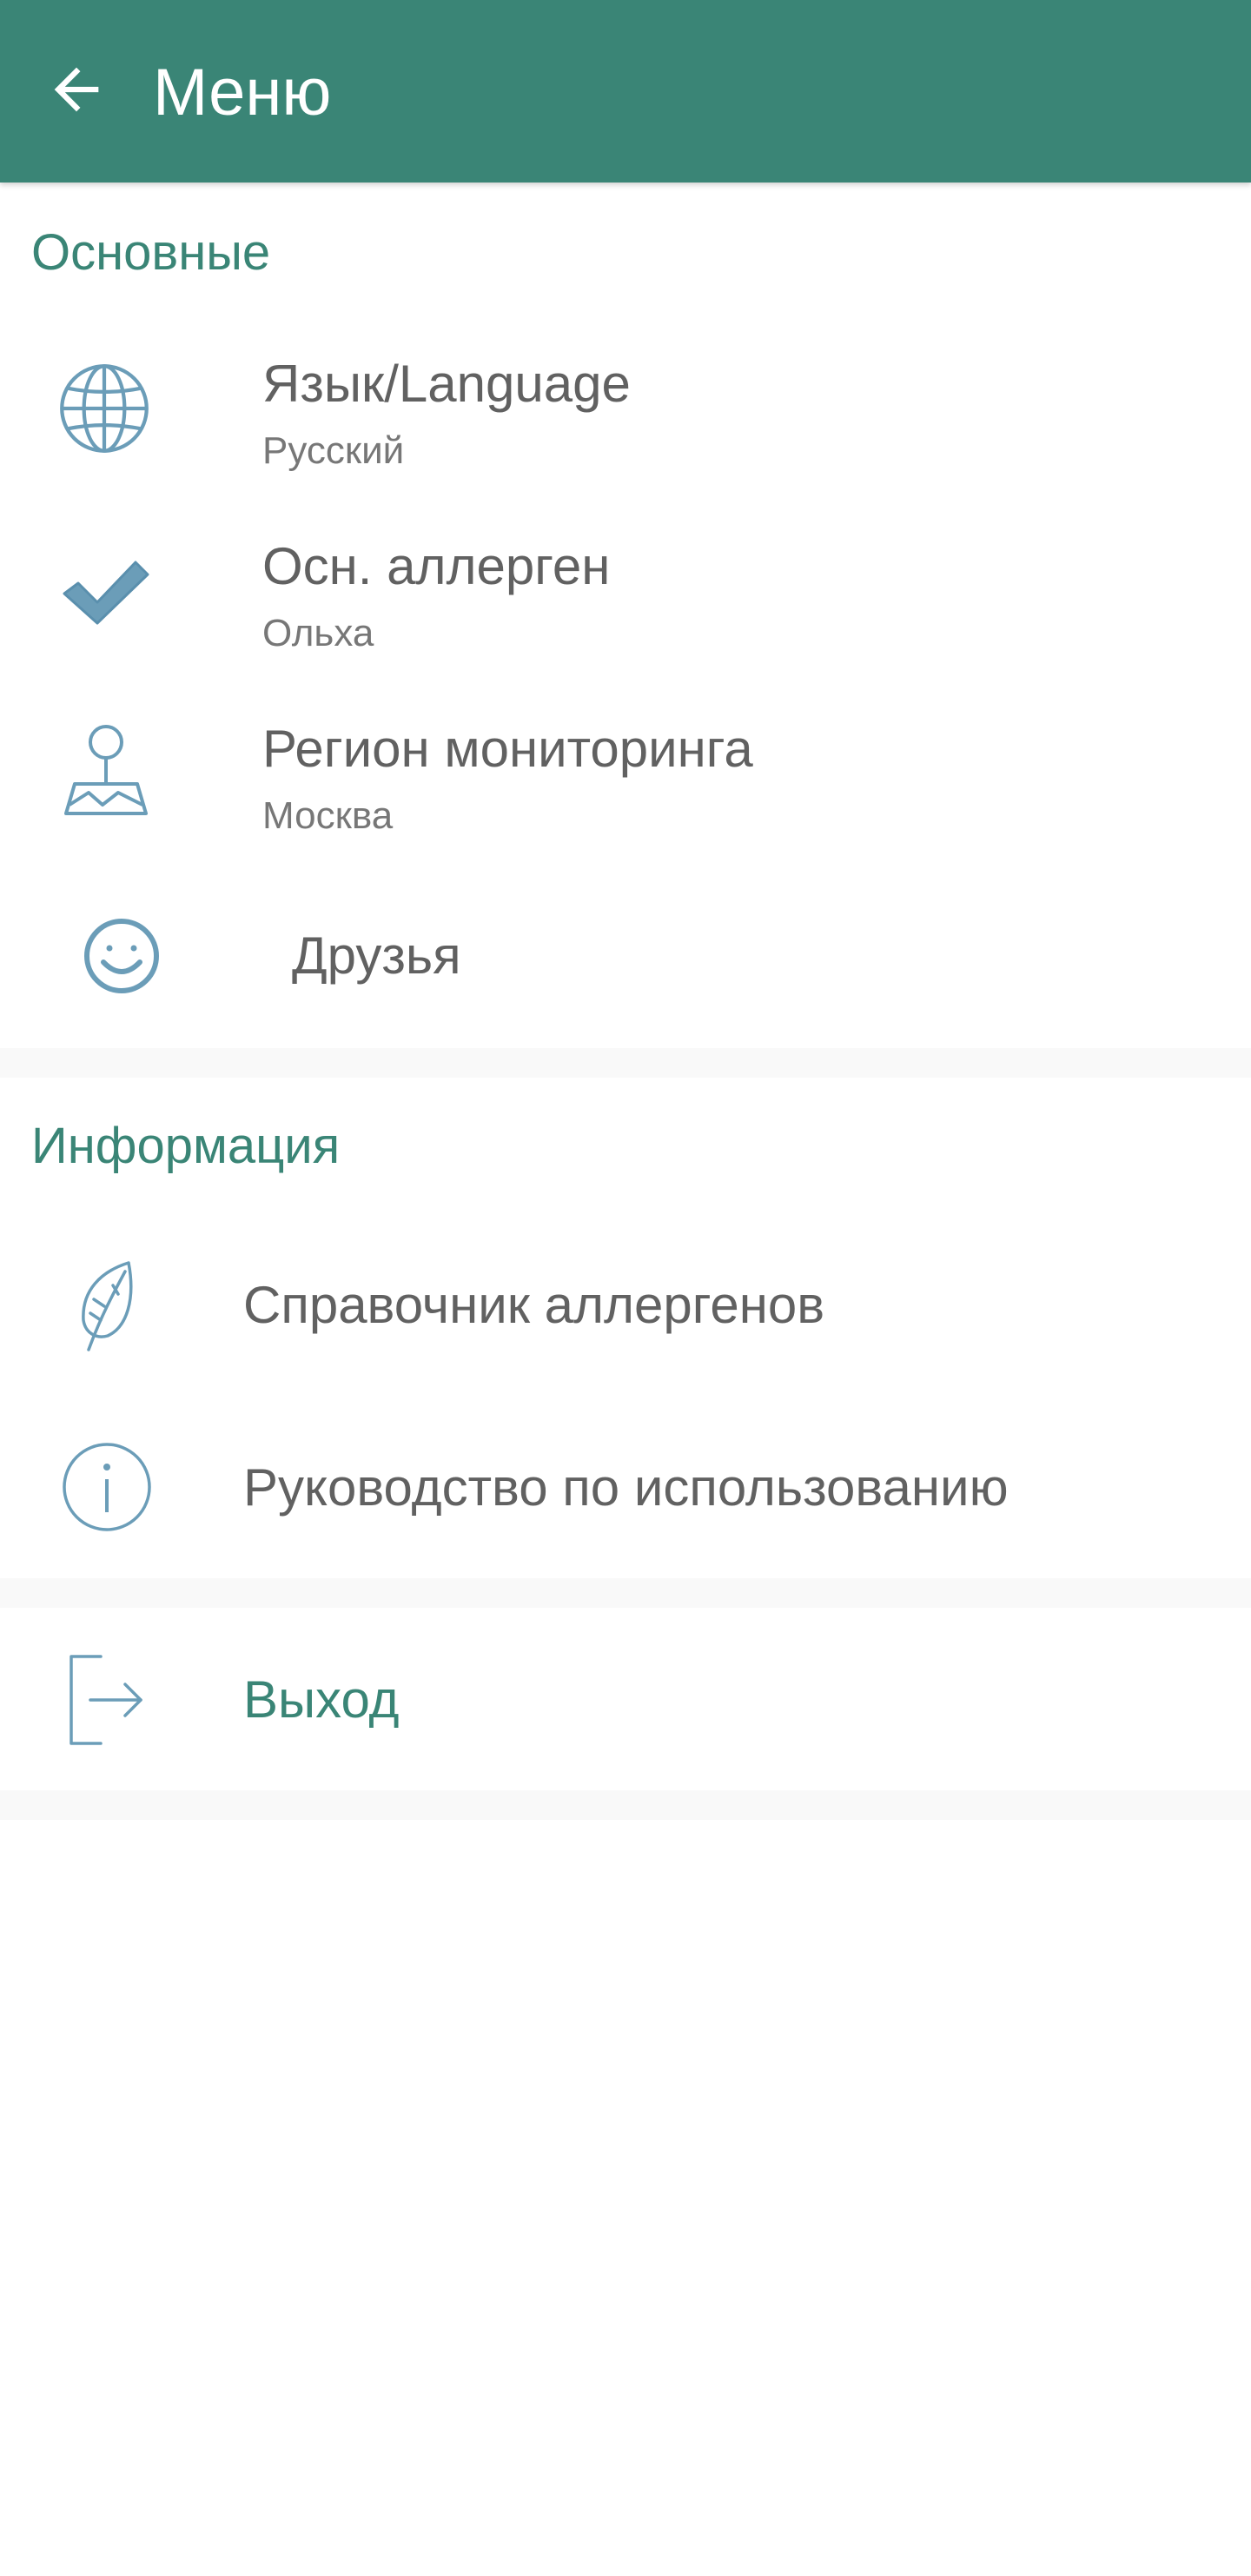  Describe the element at coordinates (107, 1700) in the screenshot. I see `logout-icon` at that location.